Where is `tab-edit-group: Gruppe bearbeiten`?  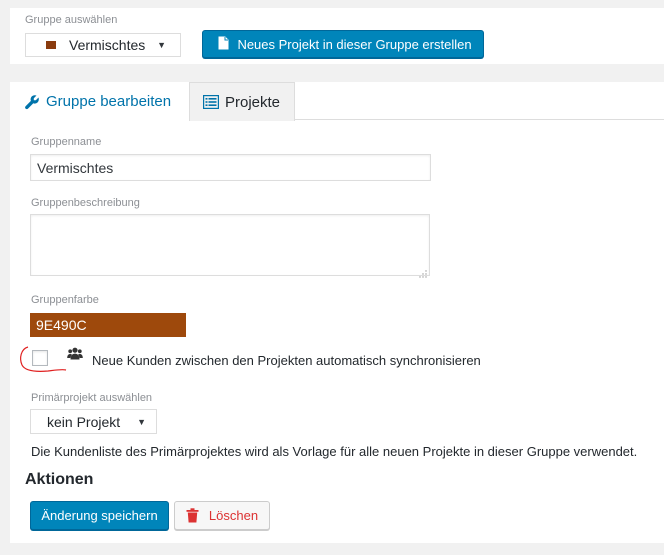
tab-edit-group: Gruppe bearbeiten is located at coordinates (99, 101).